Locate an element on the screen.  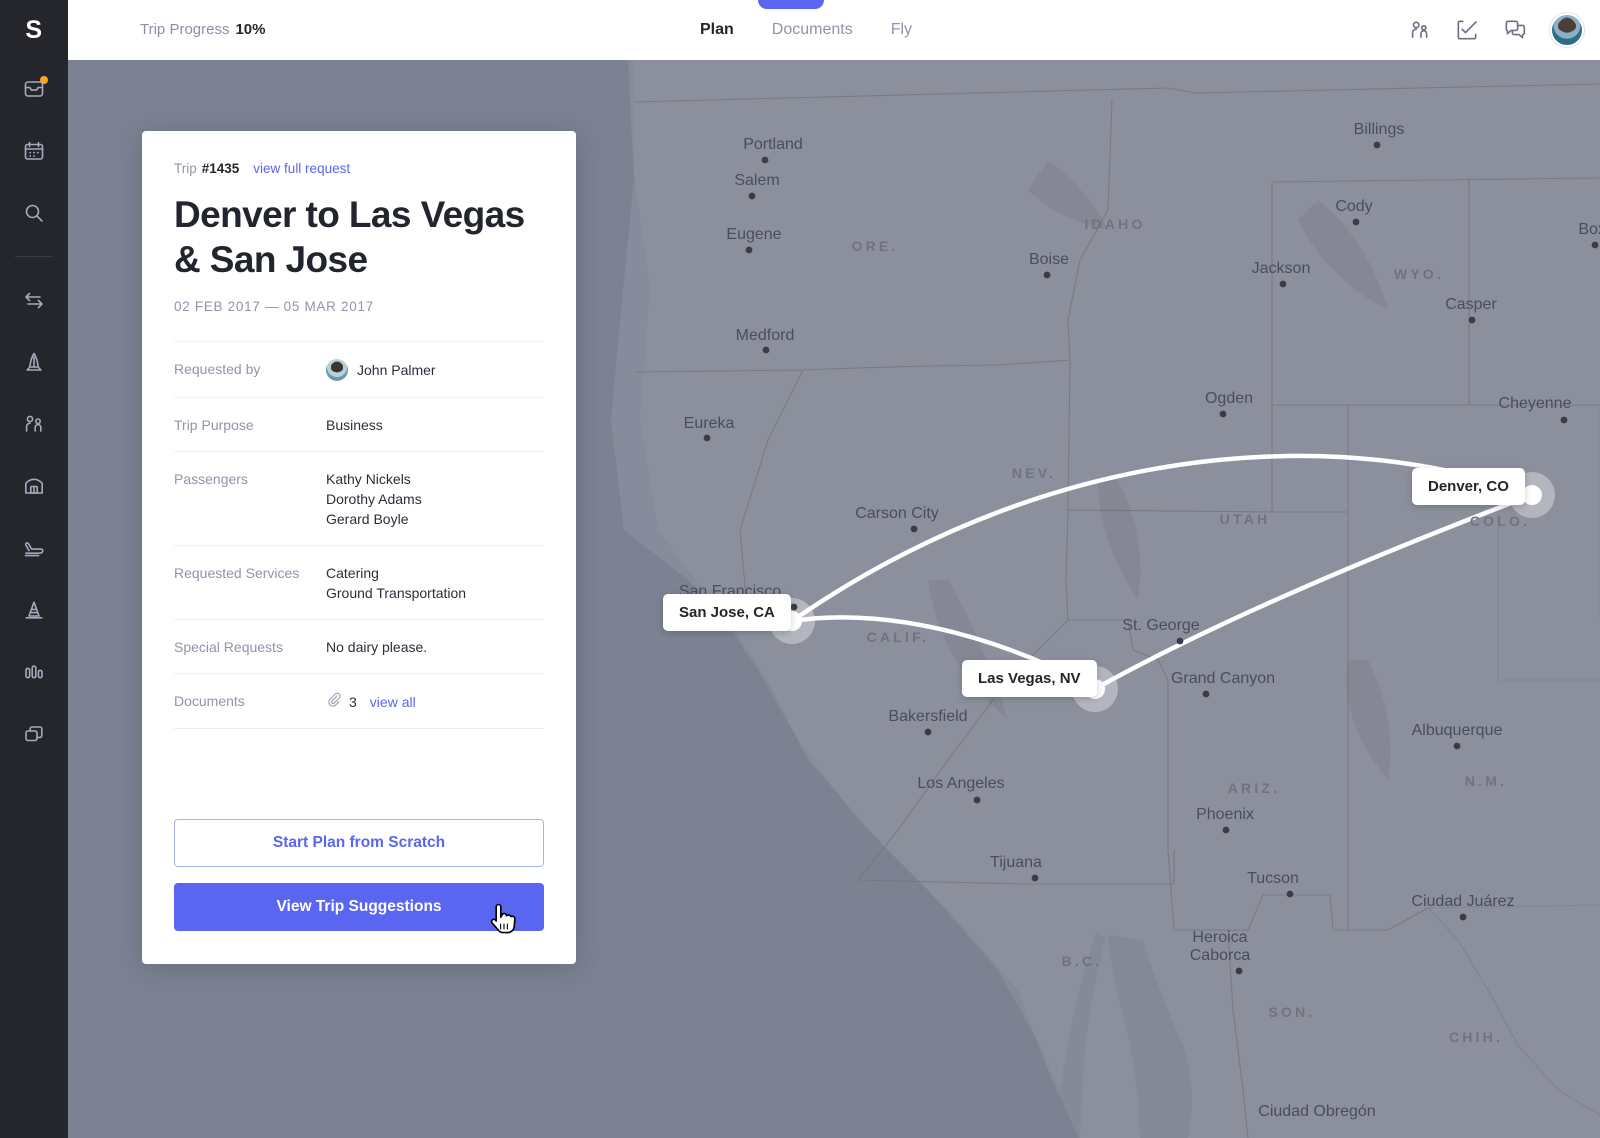
svg-text: Portland is located at coordinates (773, 144).